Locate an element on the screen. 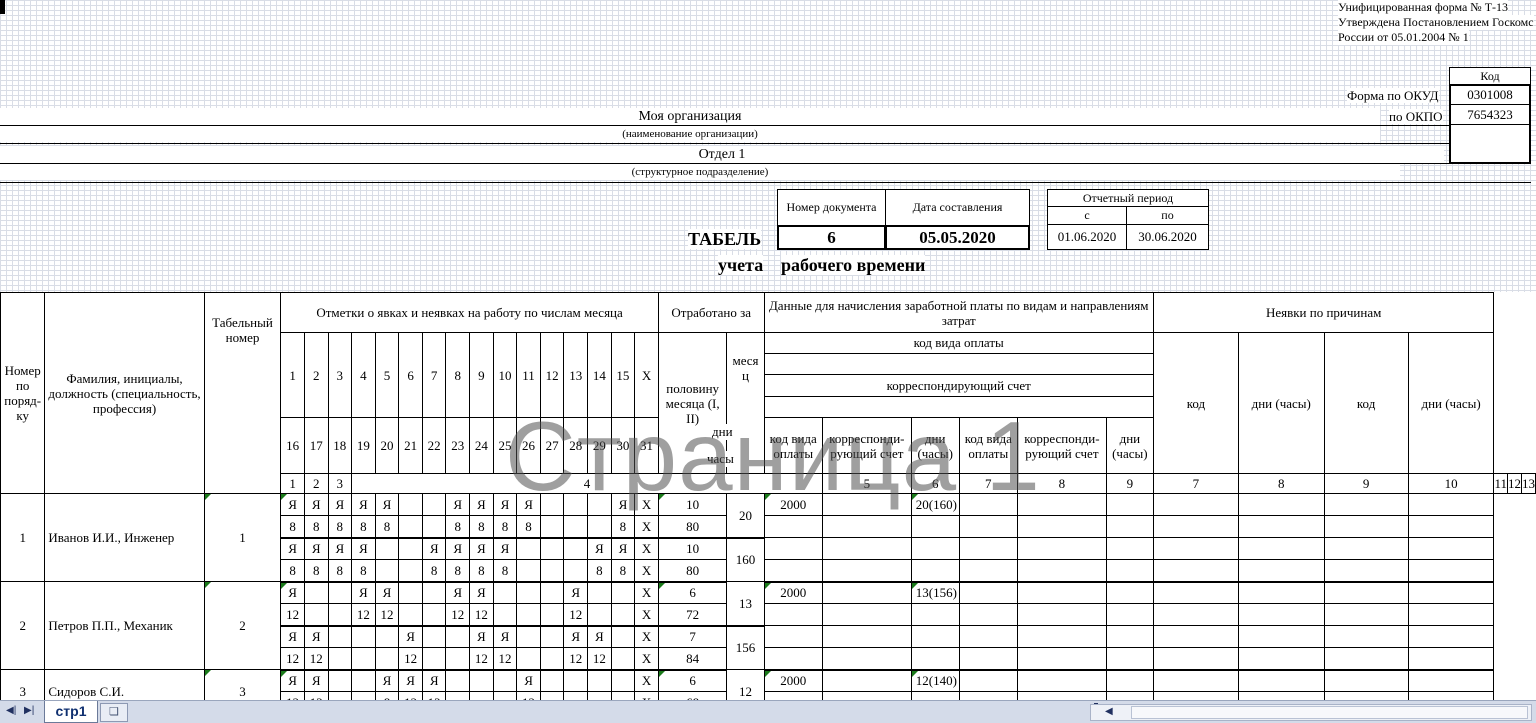  scrollbar-thumb is located at coordinates (1329, 712).